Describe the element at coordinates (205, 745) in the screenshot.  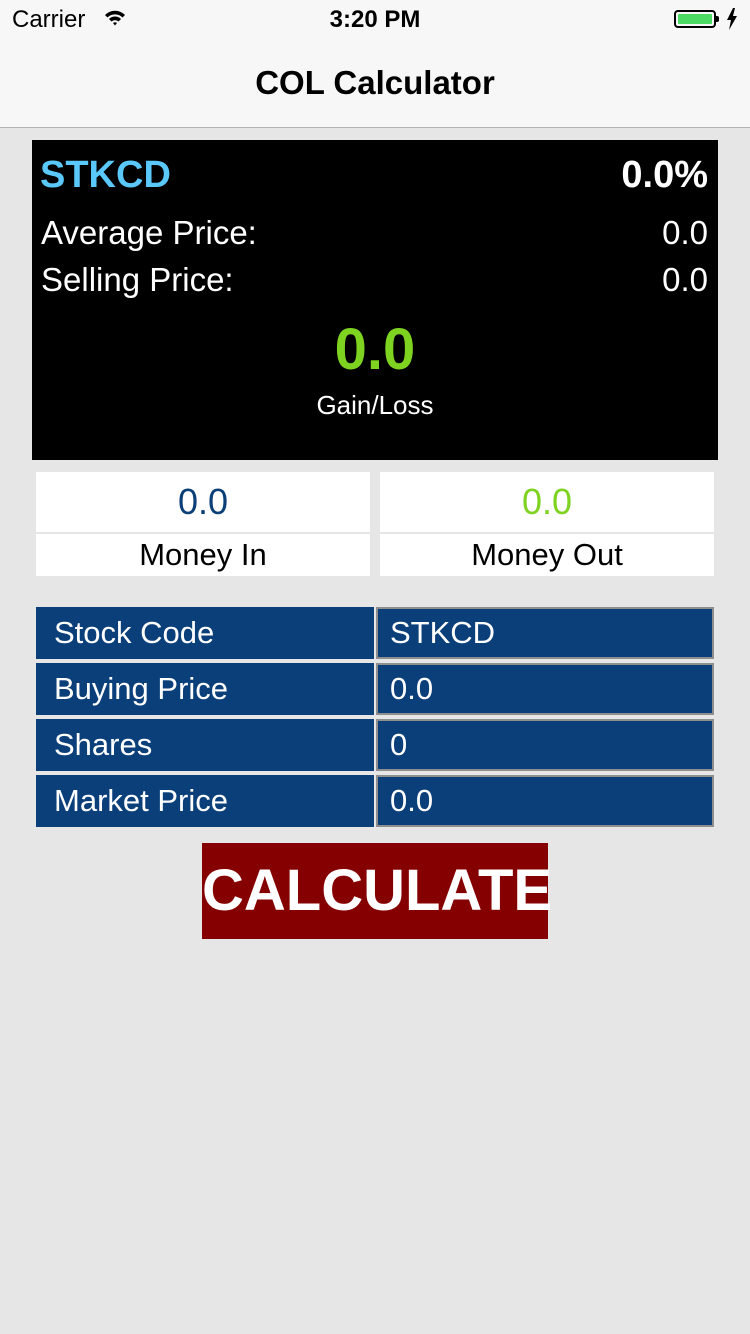
I see `shares-label: Shares` at that location.